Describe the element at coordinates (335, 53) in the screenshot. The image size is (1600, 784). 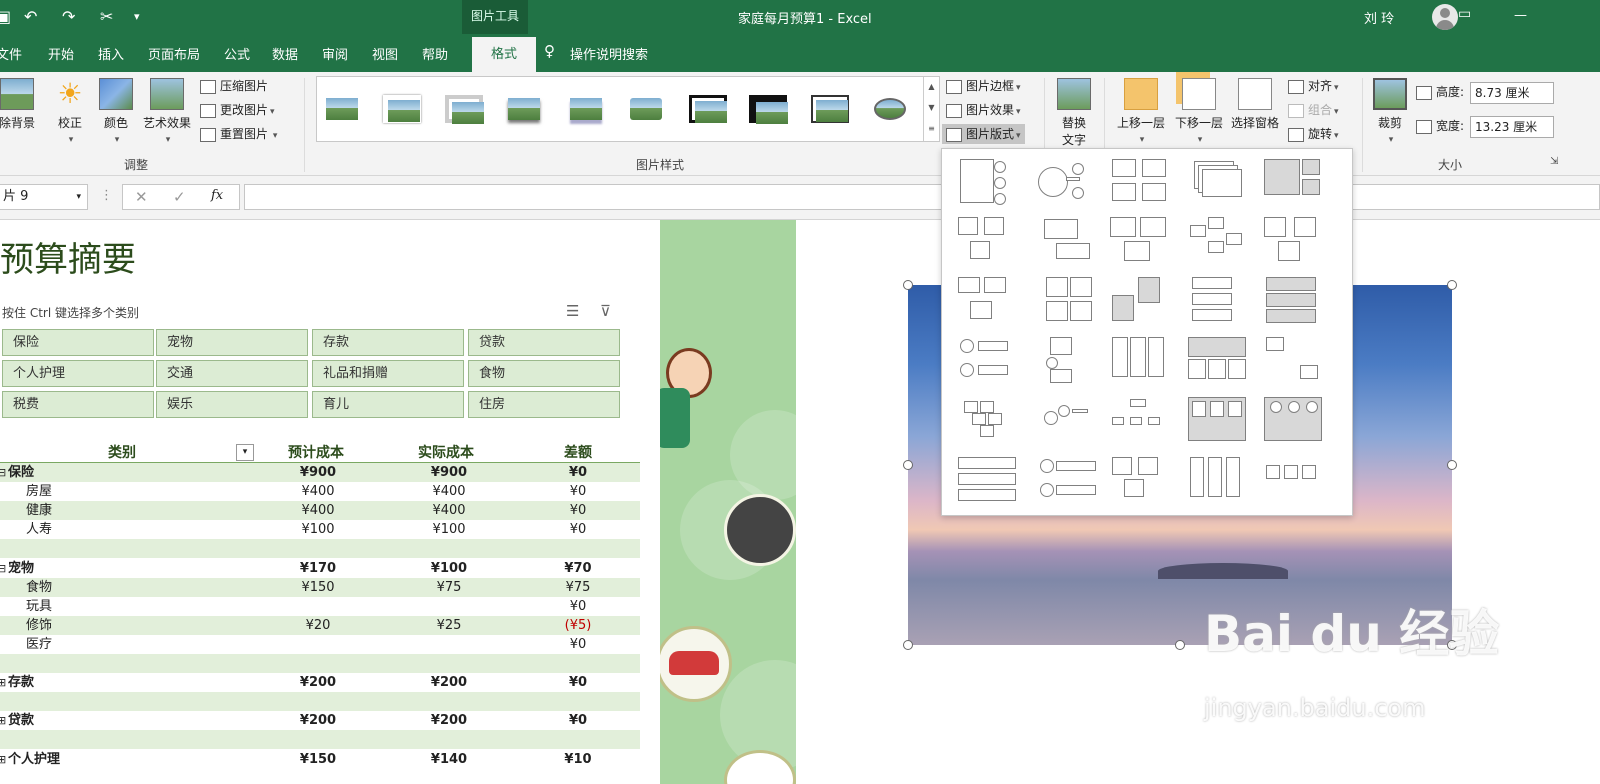
I see `tab-review: 审阅` at that location.